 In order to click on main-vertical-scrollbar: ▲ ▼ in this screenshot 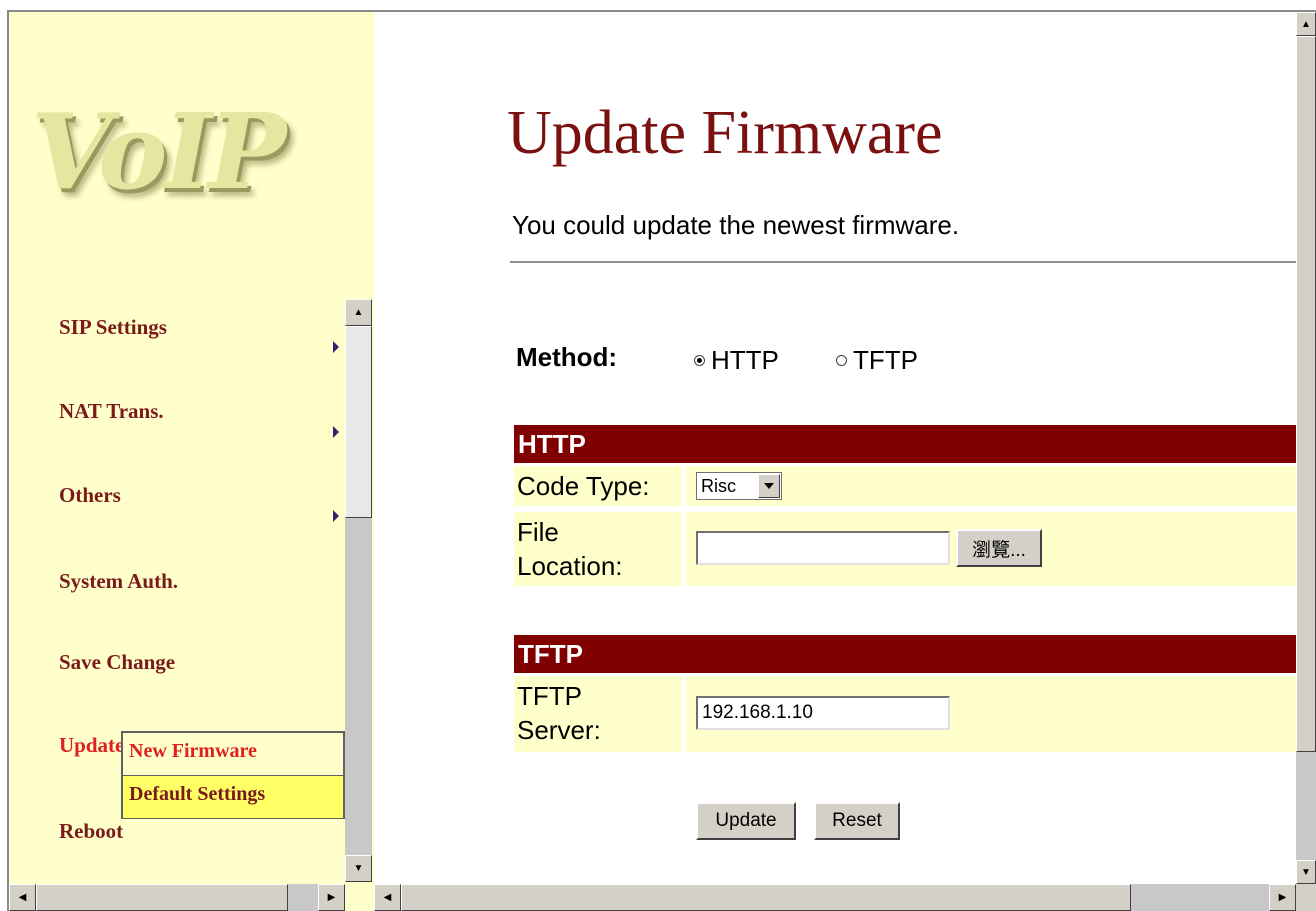, I will do `click(1306, 448)`.